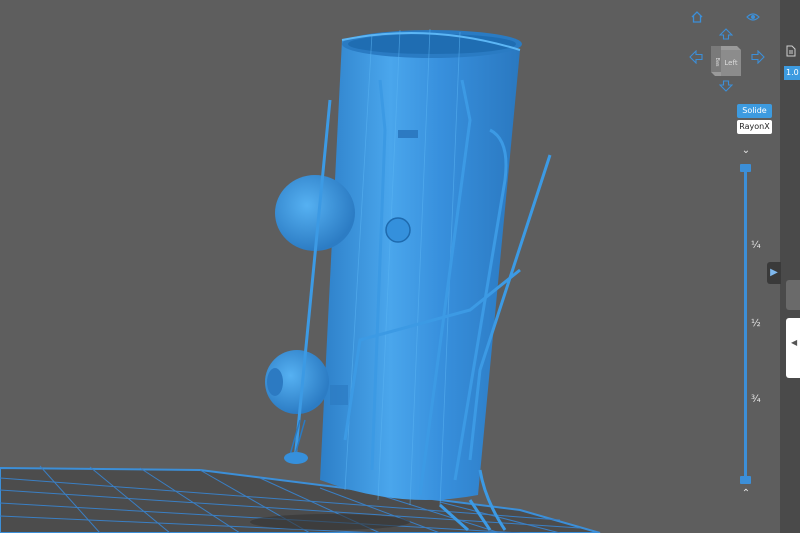 Image resolution: width=800 pixels, height=533 pixels. I want to click on viewcube-side-label: Bas, so click(717, 61).